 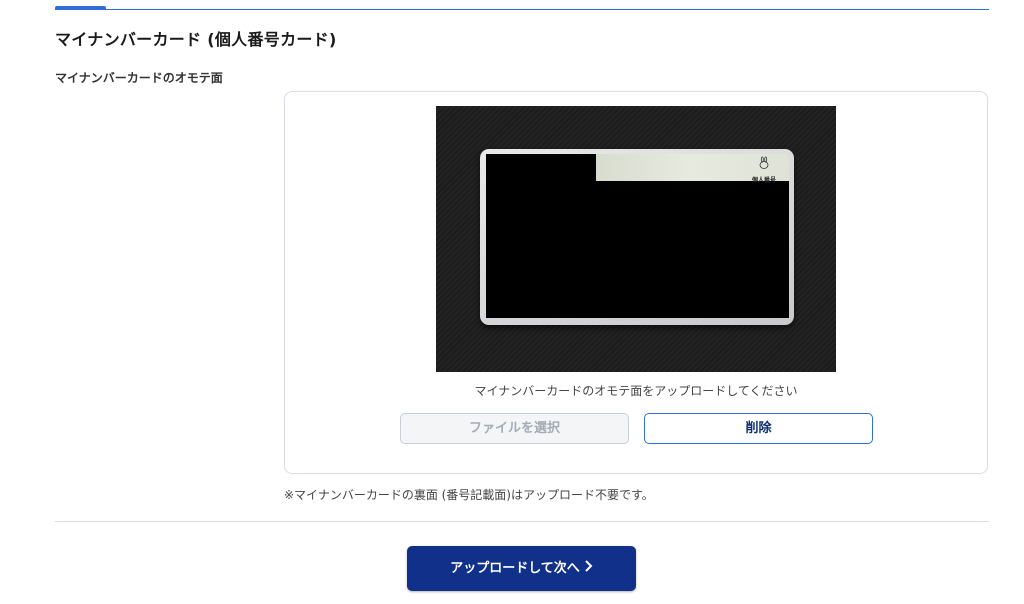 What do you see at coordinates (196, 39) in the screenshot?
I see `section-title: マイナンバーカード (個人番号カード)` at bounding box center [196, 39].